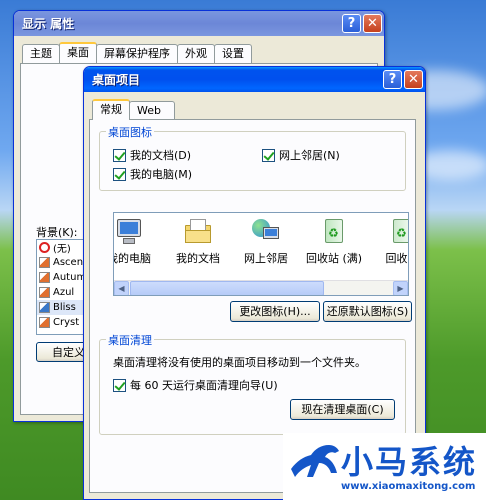 The width and height of the screenshot is (486, 500). What do you see at coordinates (233, 53) in the screenshot?
I see `tab-settings: 设置` at bounding box center [233, 53].